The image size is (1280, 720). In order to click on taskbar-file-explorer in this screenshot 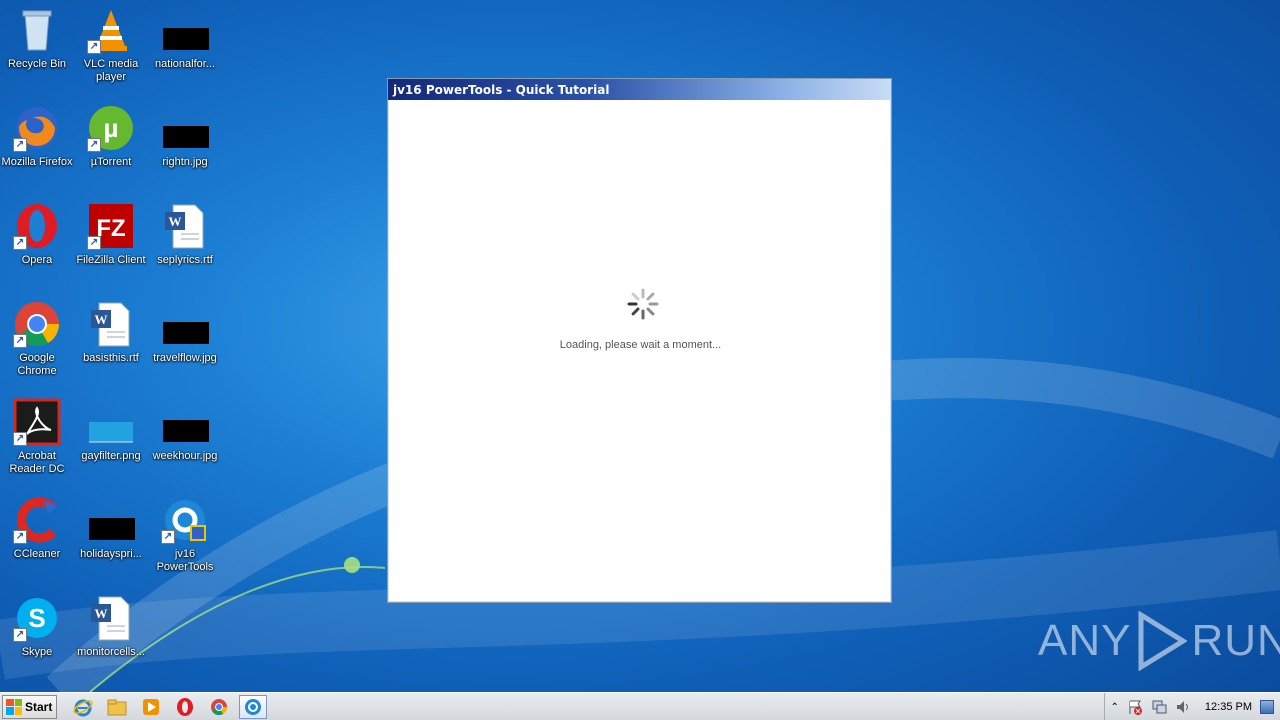, I will do `click(117, 707)`.